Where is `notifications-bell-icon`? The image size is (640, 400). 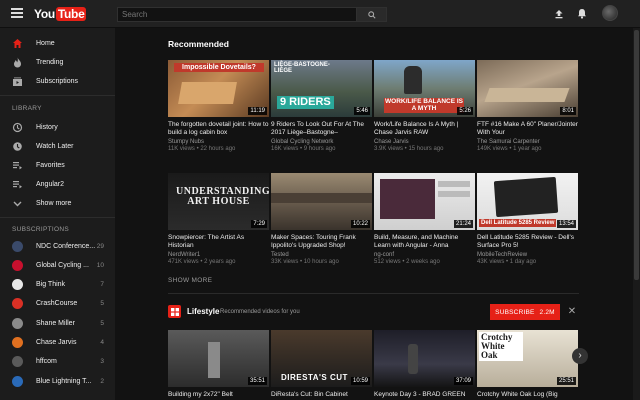
notifications-bell-icon is located at coordinates (582, 13).